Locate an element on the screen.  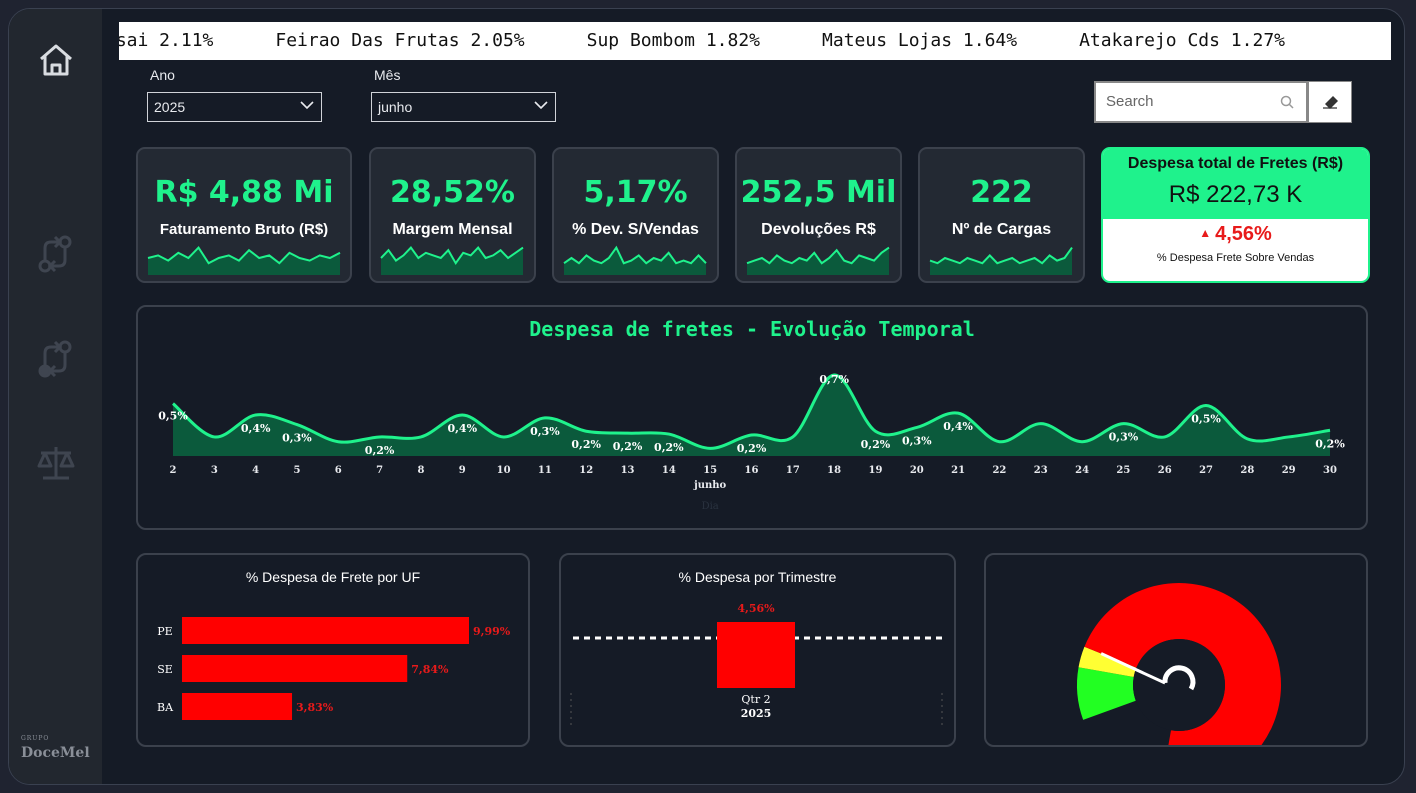
ticker-item: Atakarejo Cds 1.27% is located at coordinates (1182, 40).